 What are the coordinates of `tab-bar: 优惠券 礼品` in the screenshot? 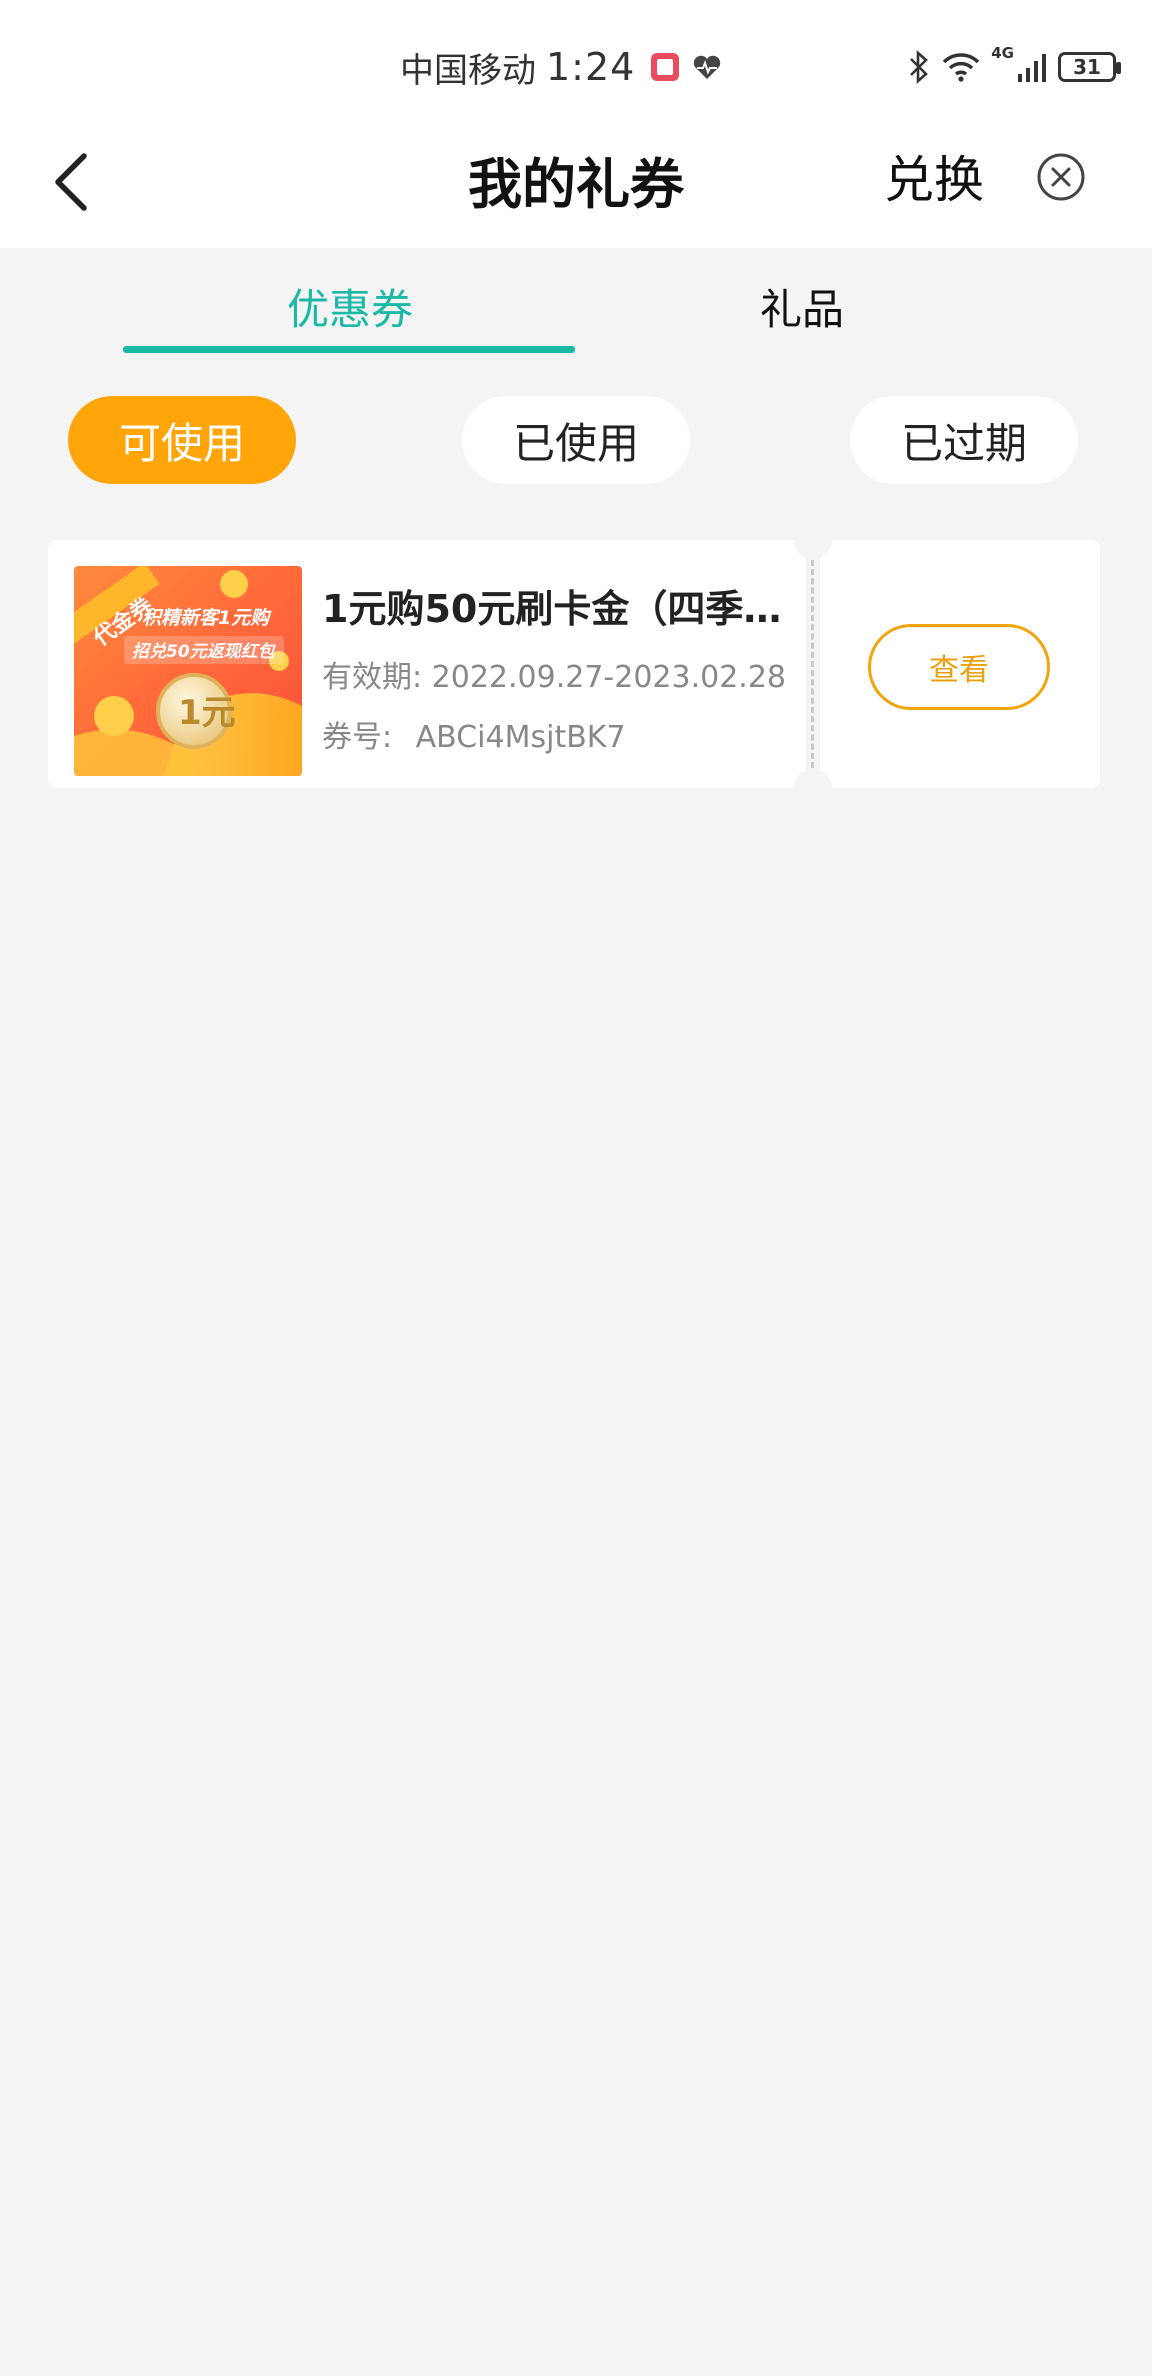 It's located at (576, 303).